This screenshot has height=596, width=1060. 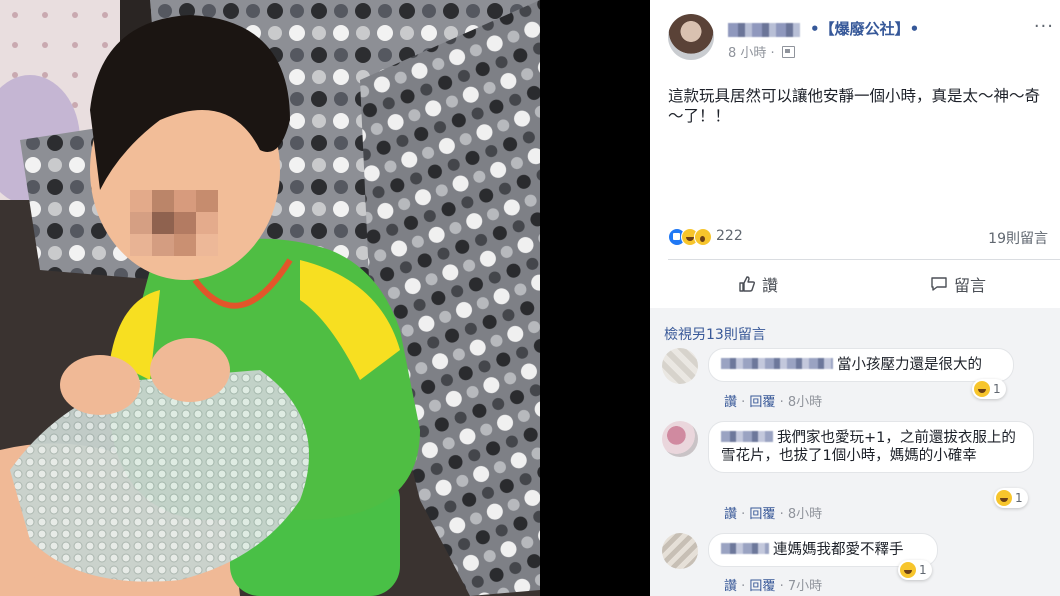 What do you see at coordinates (747, 284) in the screenshot?
I see `thumbs-up-icon` at bounding box center [747, 284].